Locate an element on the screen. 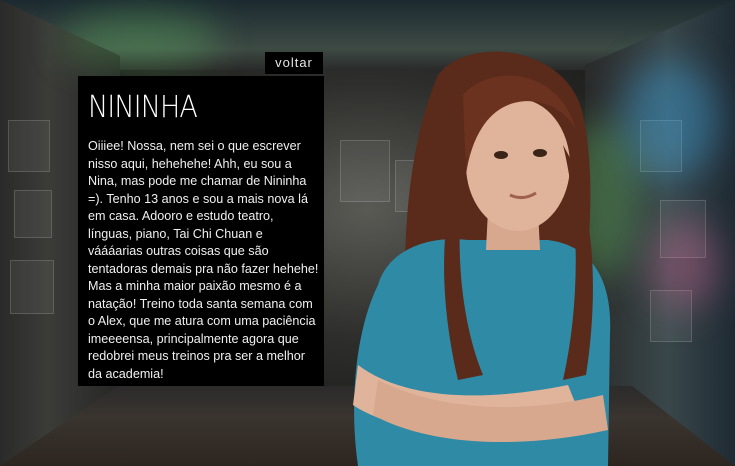 The image size is (735, 466). back-button: voltar is located at coordinates (294, 63).